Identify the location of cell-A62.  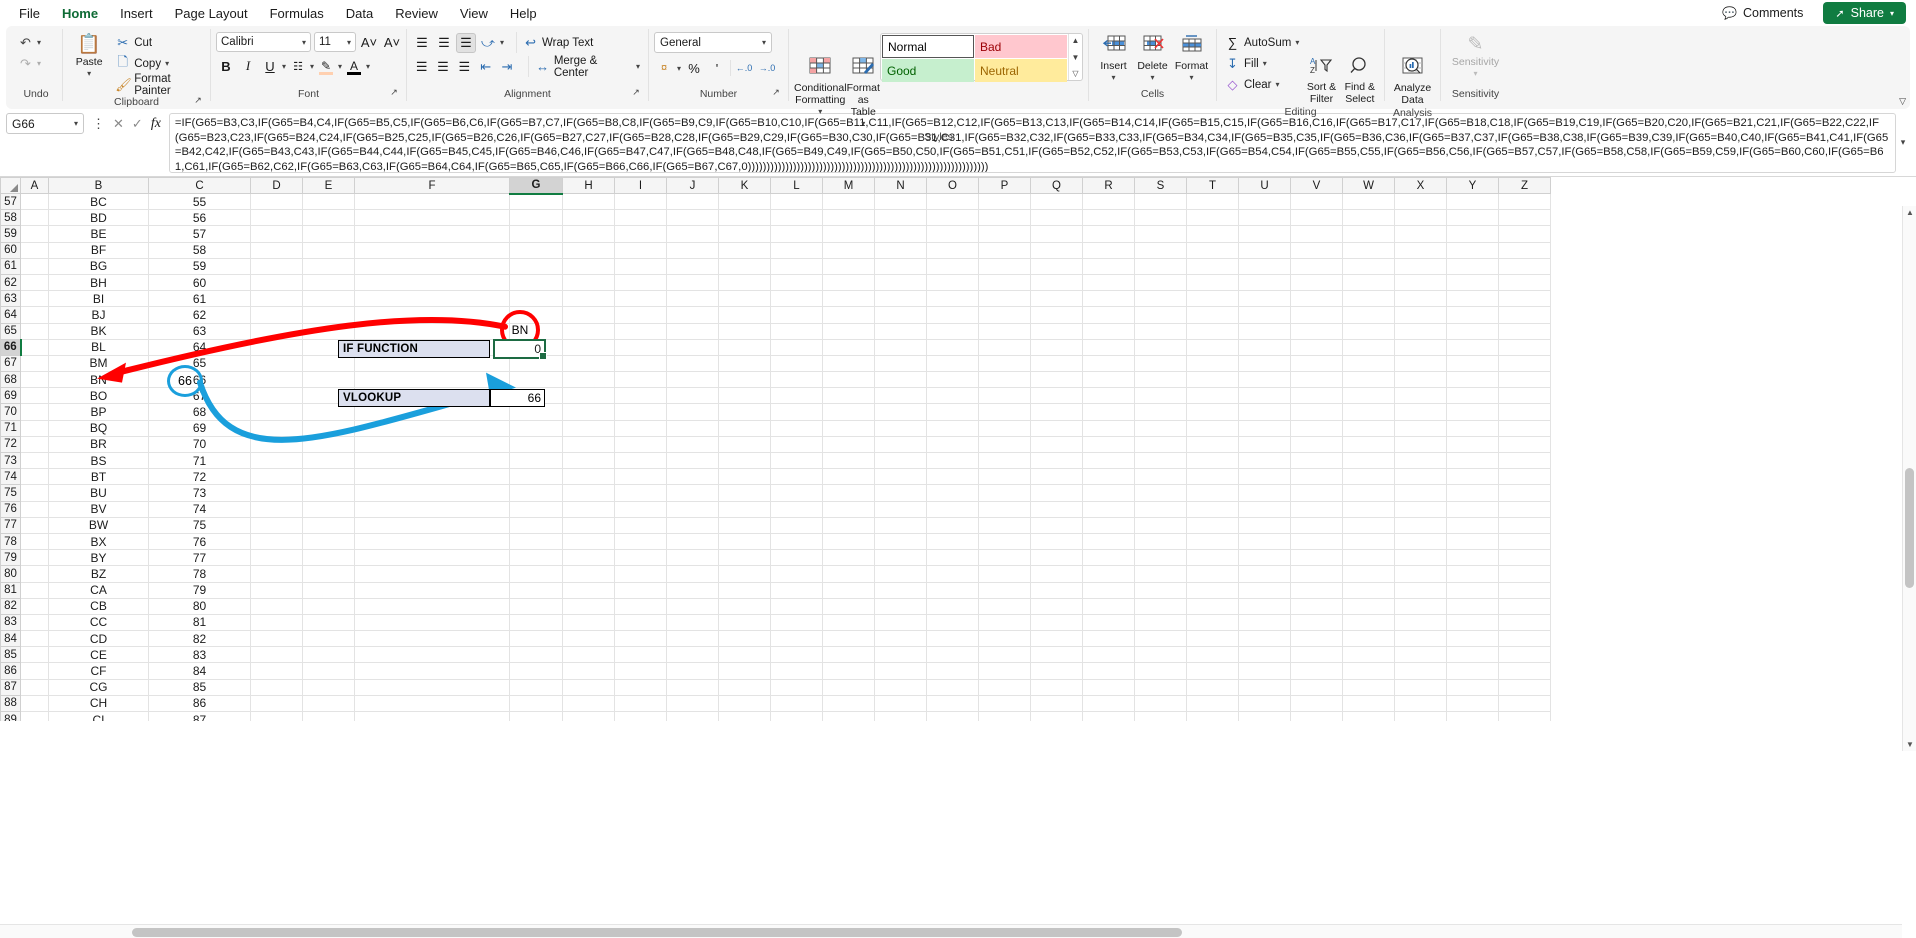
(34, 283).